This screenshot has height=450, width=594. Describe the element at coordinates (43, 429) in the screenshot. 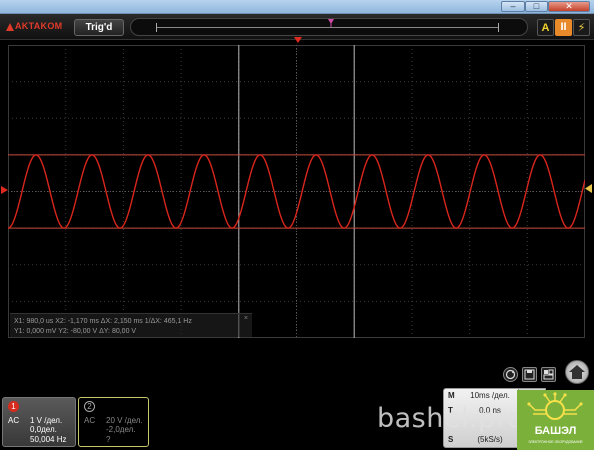

I see `channel1-offset: 0,0дел.` at that location.